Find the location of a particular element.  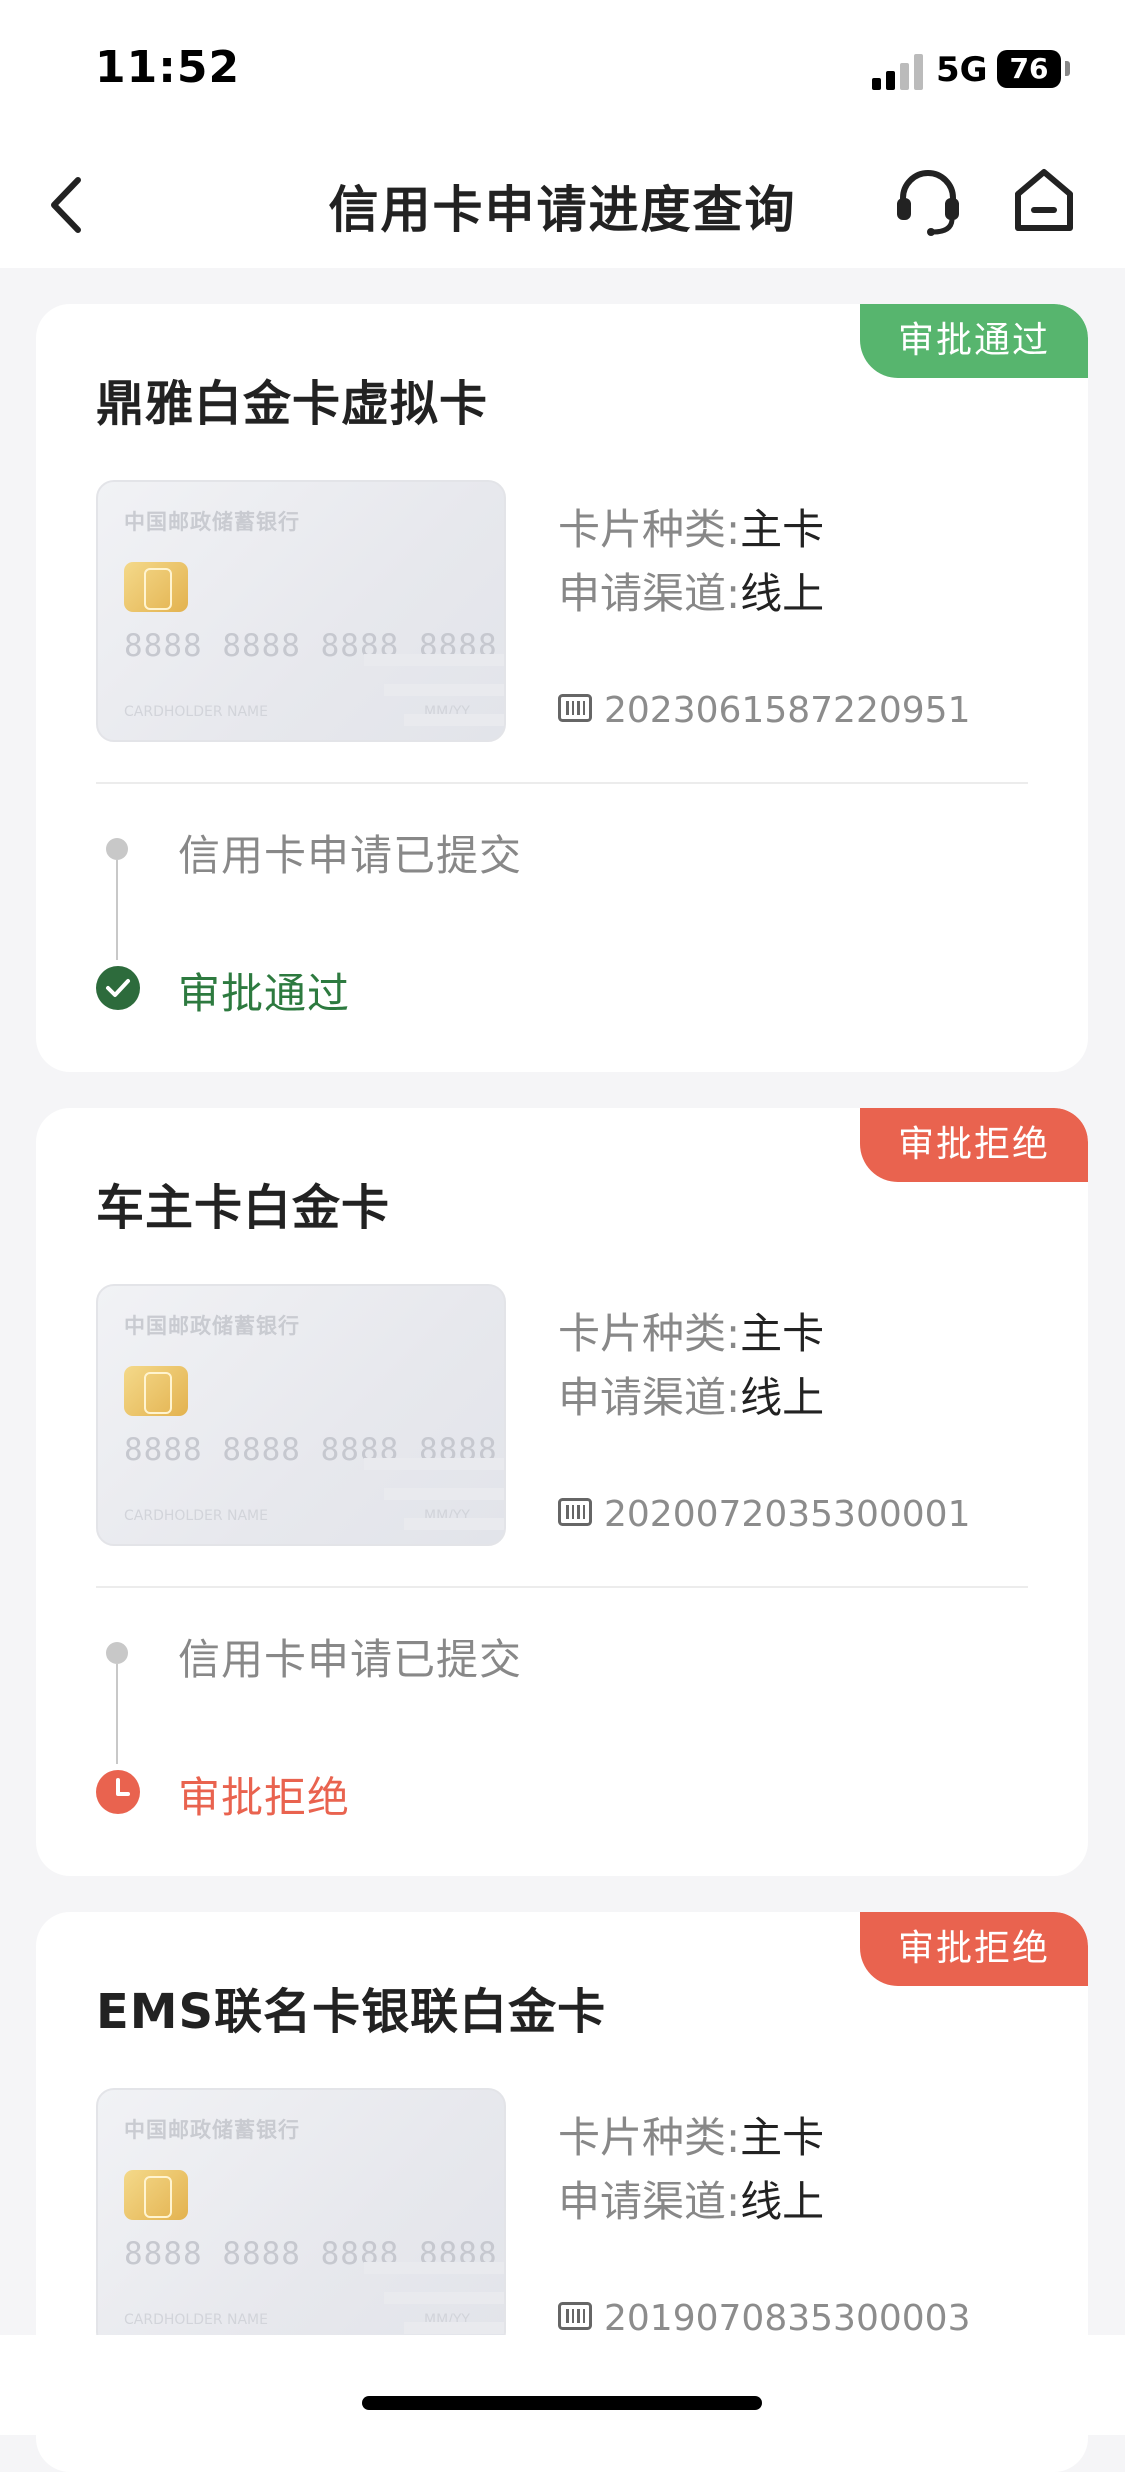

serial-number: 2023061587220951 is located at coordinates (787, 710).